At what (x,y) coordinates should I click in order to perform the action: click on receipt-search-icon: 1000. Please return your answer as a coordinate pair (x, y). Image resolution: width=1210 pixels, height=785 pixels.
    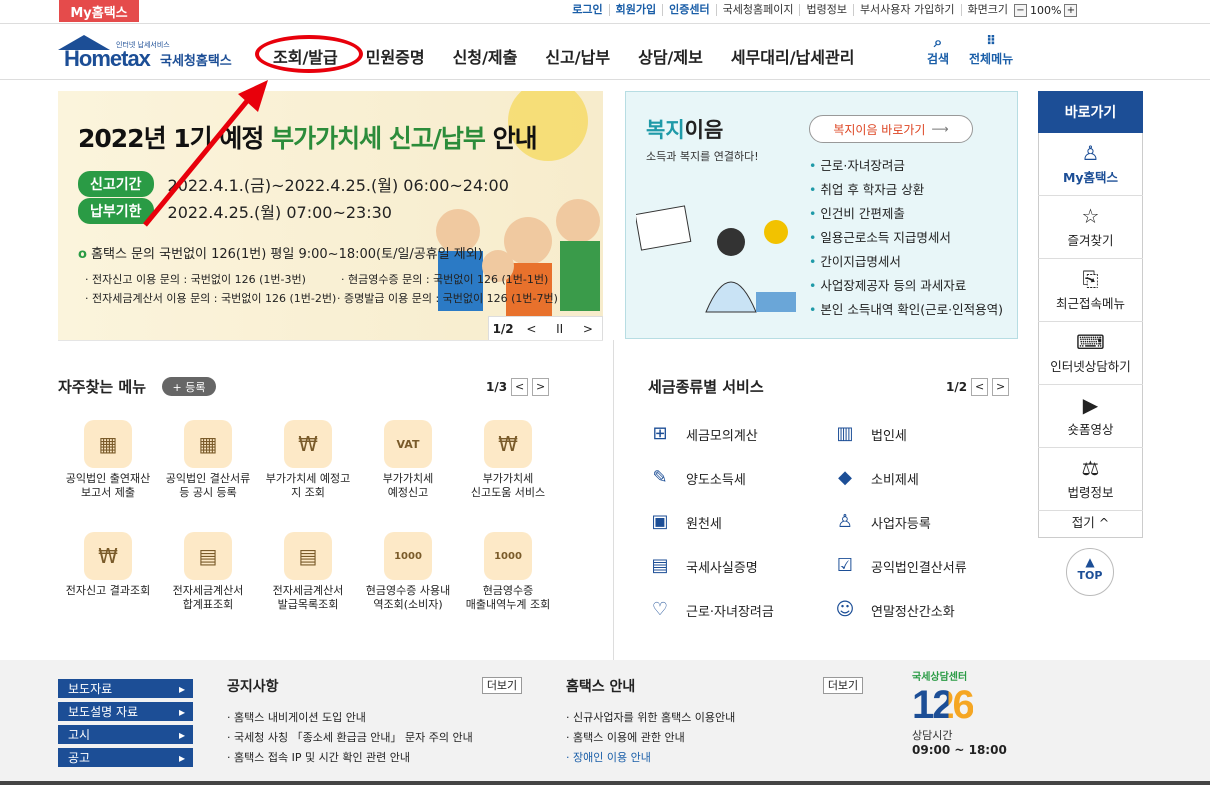
    Looking at the image, I should click on (408, 556).